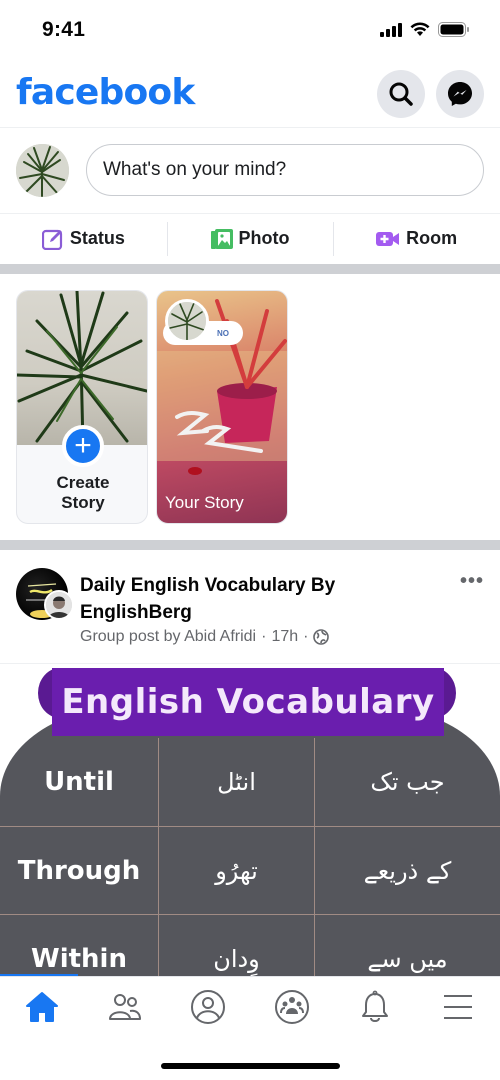 Image resolution: width=500 pixels, height=1080 pixels. I want to click on tab-notifications, so click(374, 1006).